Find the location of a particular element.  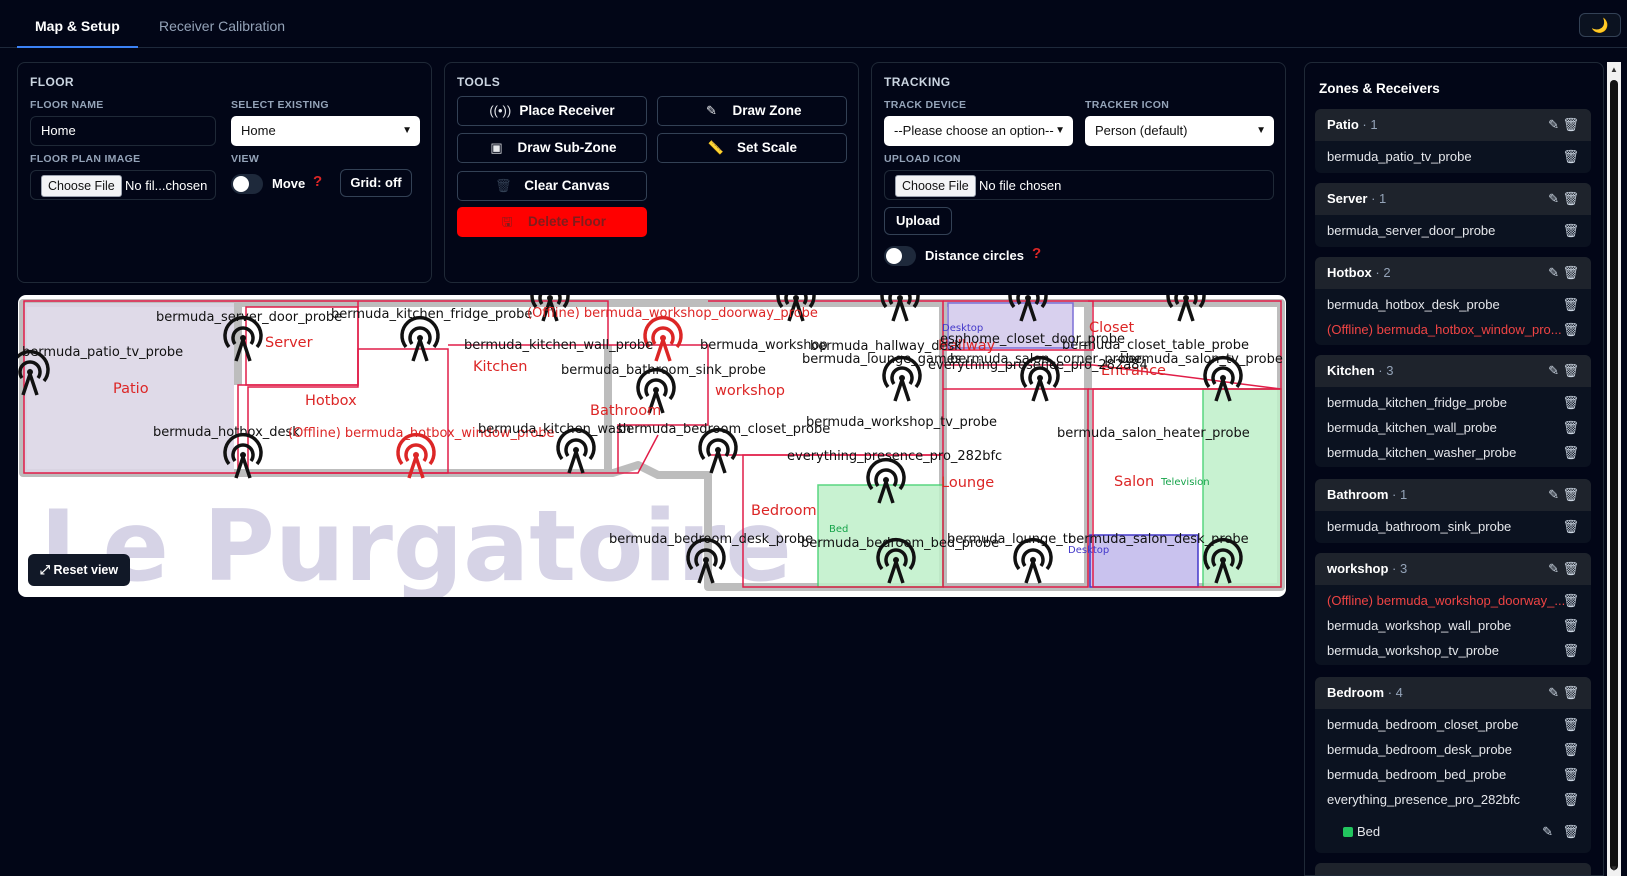

zone-group-header: workshop · 3 ✎ 🗑 is located at coordinates (1453, 569).